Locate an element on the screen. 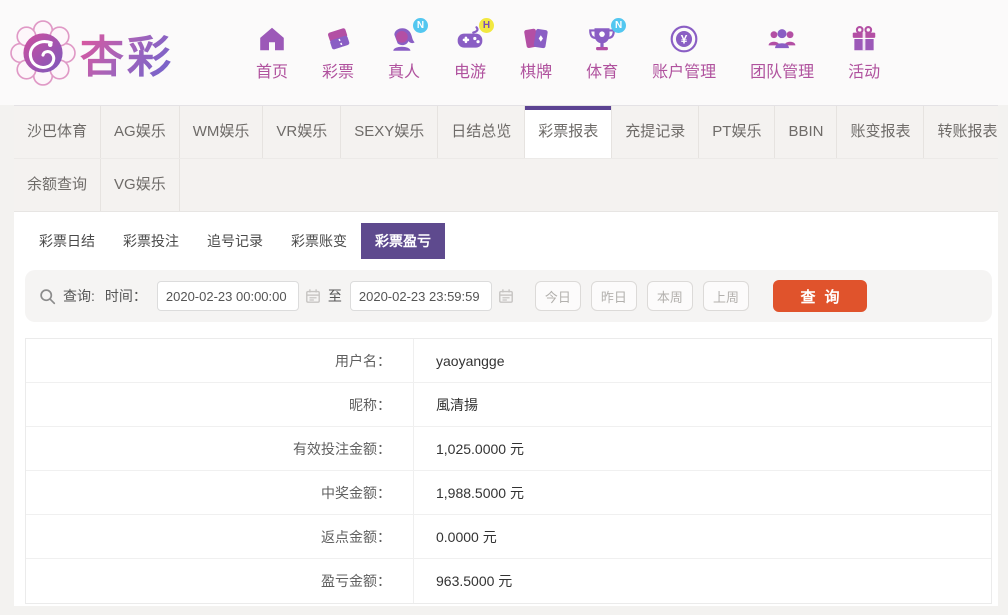 This screenshot has width=1008, height=615. nav-item-account: ¥ 账户管理 is located at coordinates (684, 53).